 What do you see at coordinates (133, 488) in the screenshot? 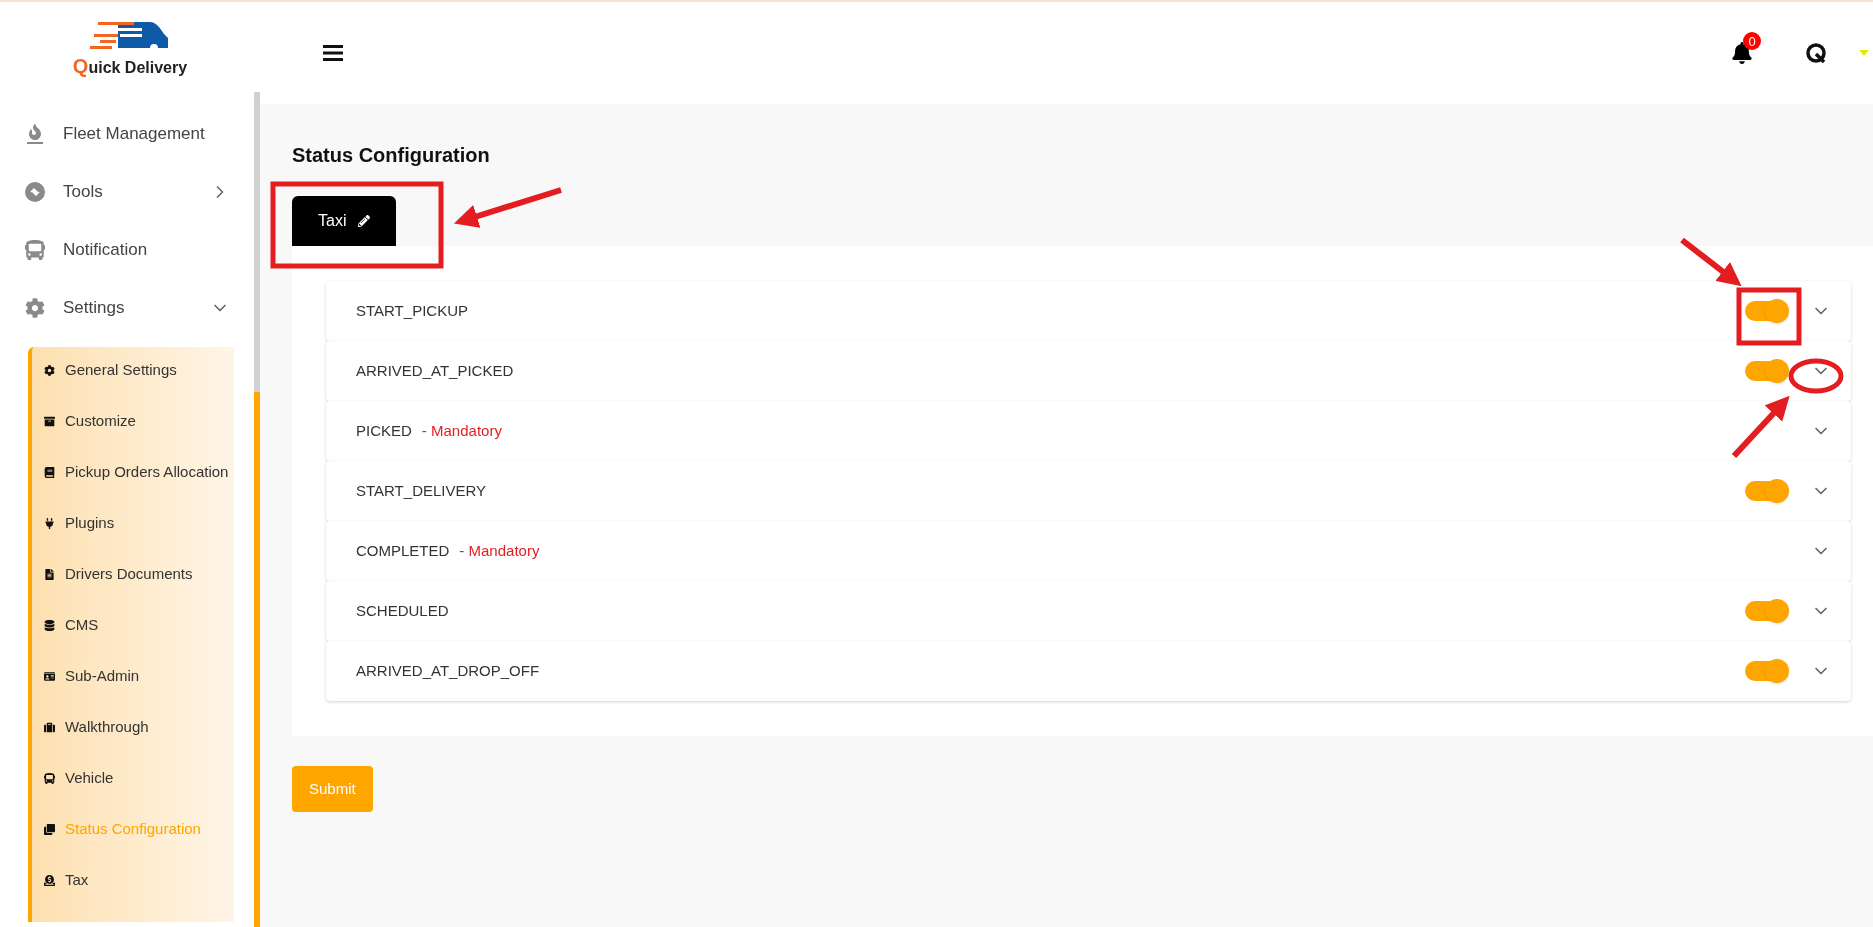
I see `submenu-item: Pickup Orders Allocation` at bounding box center [133, 488].